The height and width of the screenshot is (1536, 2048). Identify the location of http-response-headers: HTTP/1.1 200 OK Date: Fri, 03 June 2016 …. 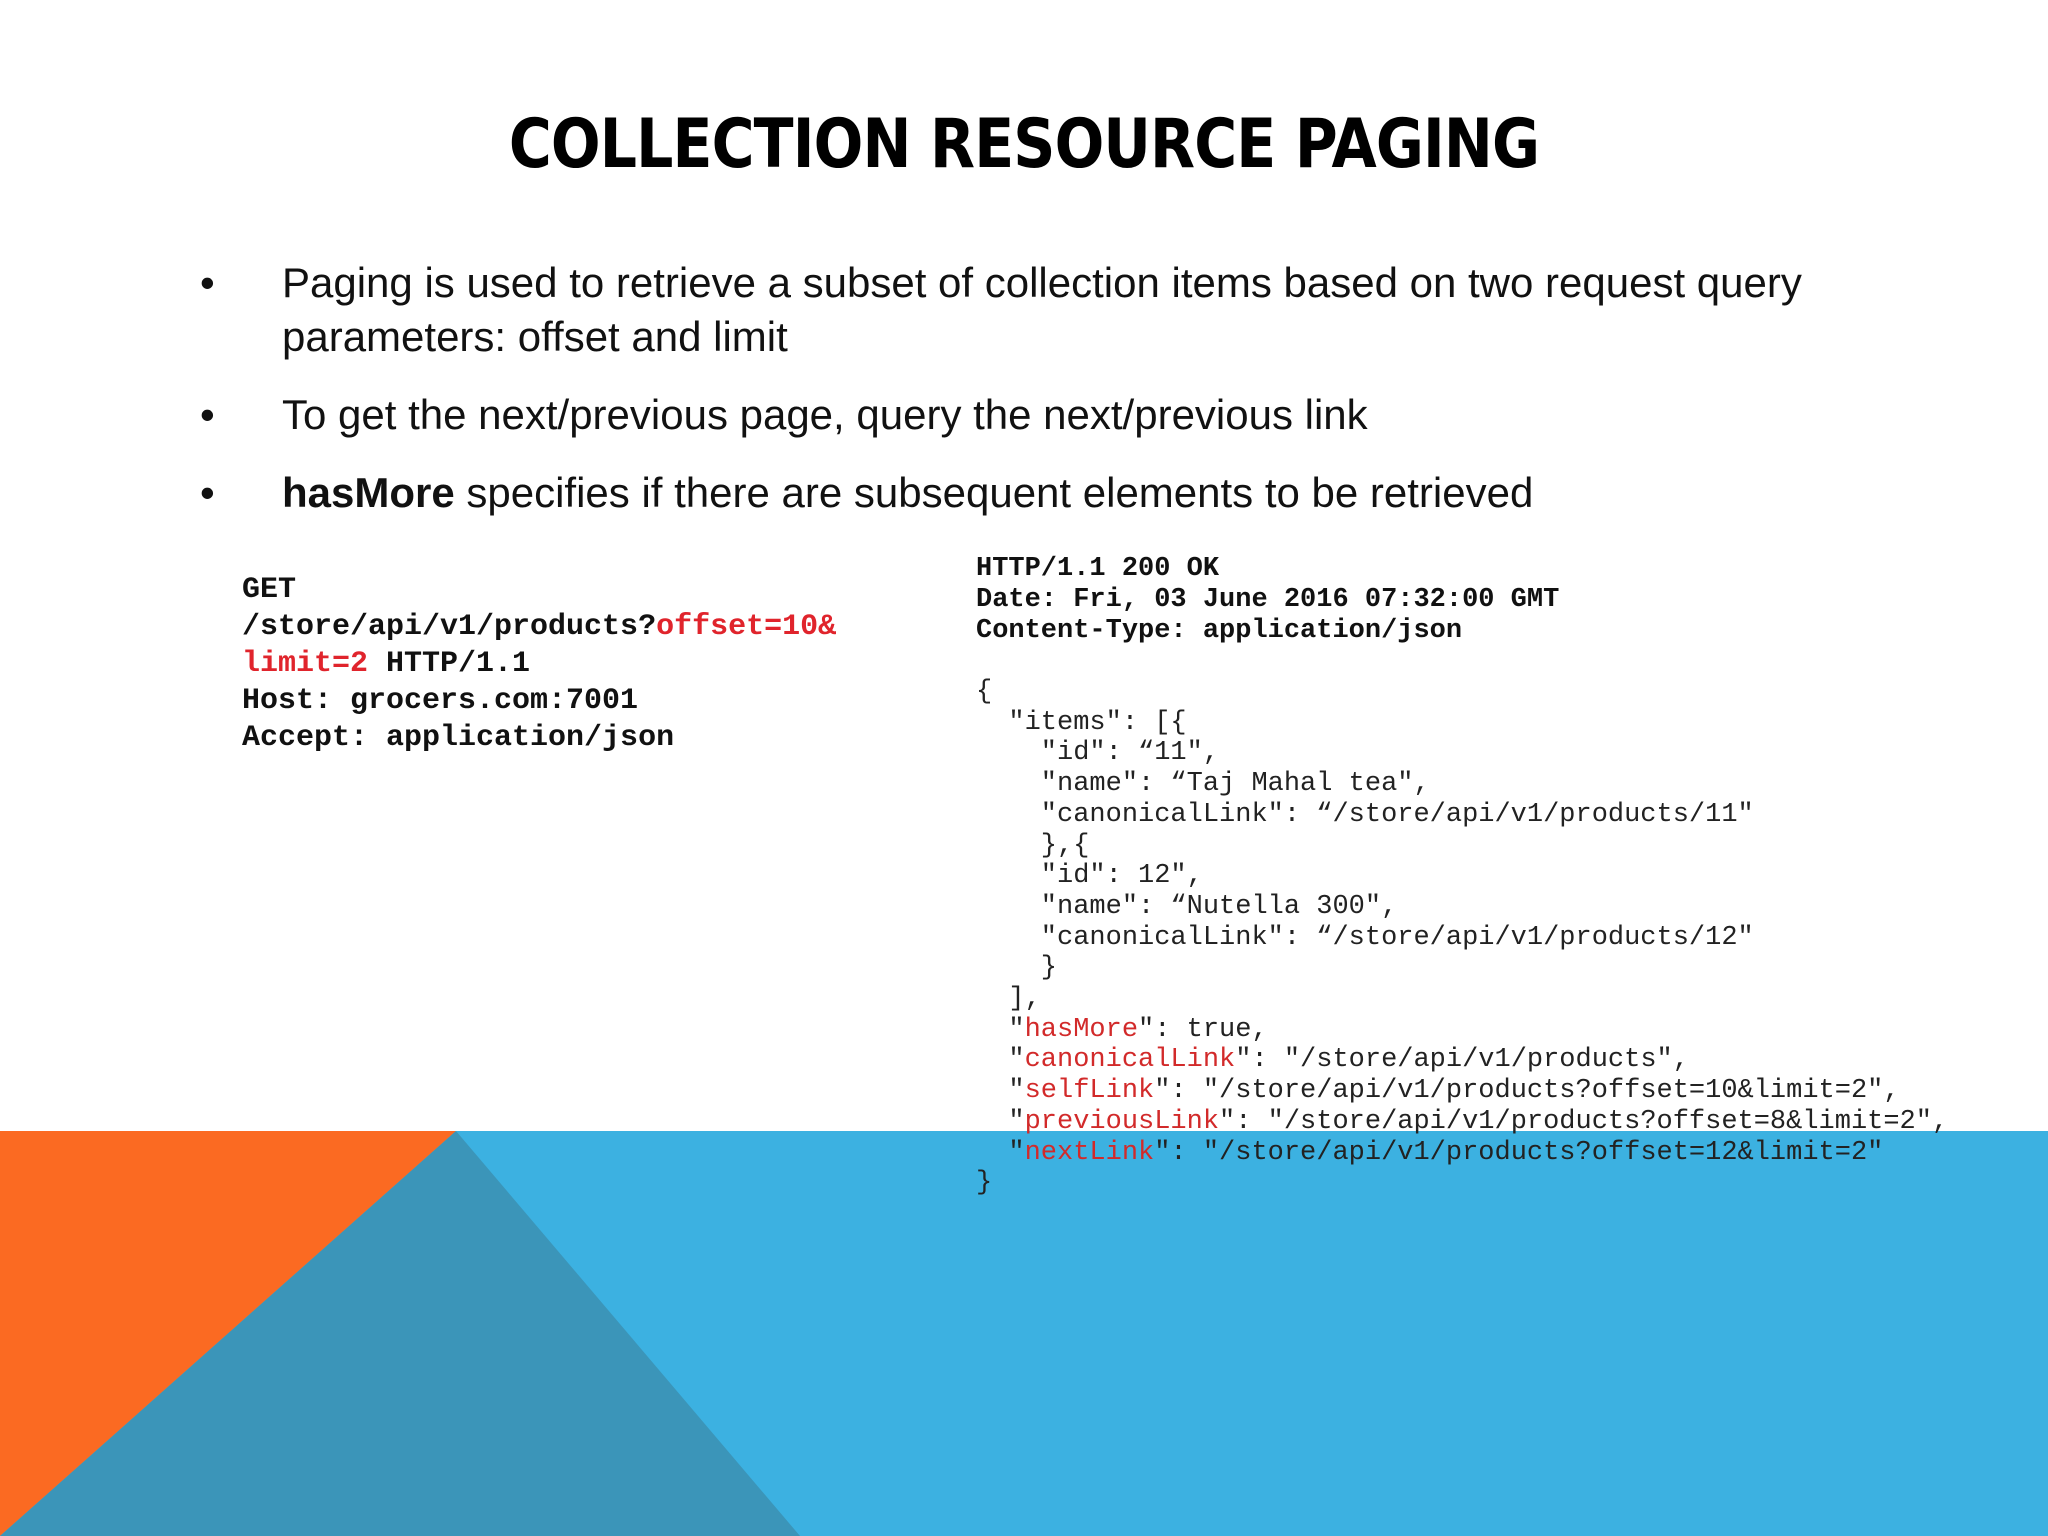
(1267, 600).